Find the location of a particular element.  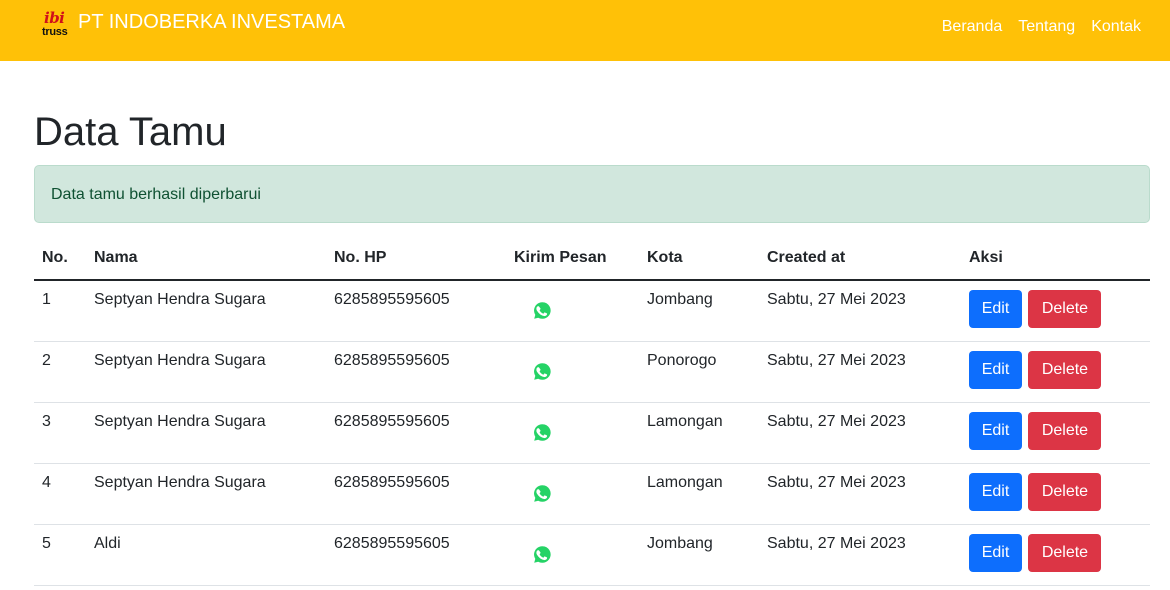

header-created-at: Created at is located at coordinates (860, 259).